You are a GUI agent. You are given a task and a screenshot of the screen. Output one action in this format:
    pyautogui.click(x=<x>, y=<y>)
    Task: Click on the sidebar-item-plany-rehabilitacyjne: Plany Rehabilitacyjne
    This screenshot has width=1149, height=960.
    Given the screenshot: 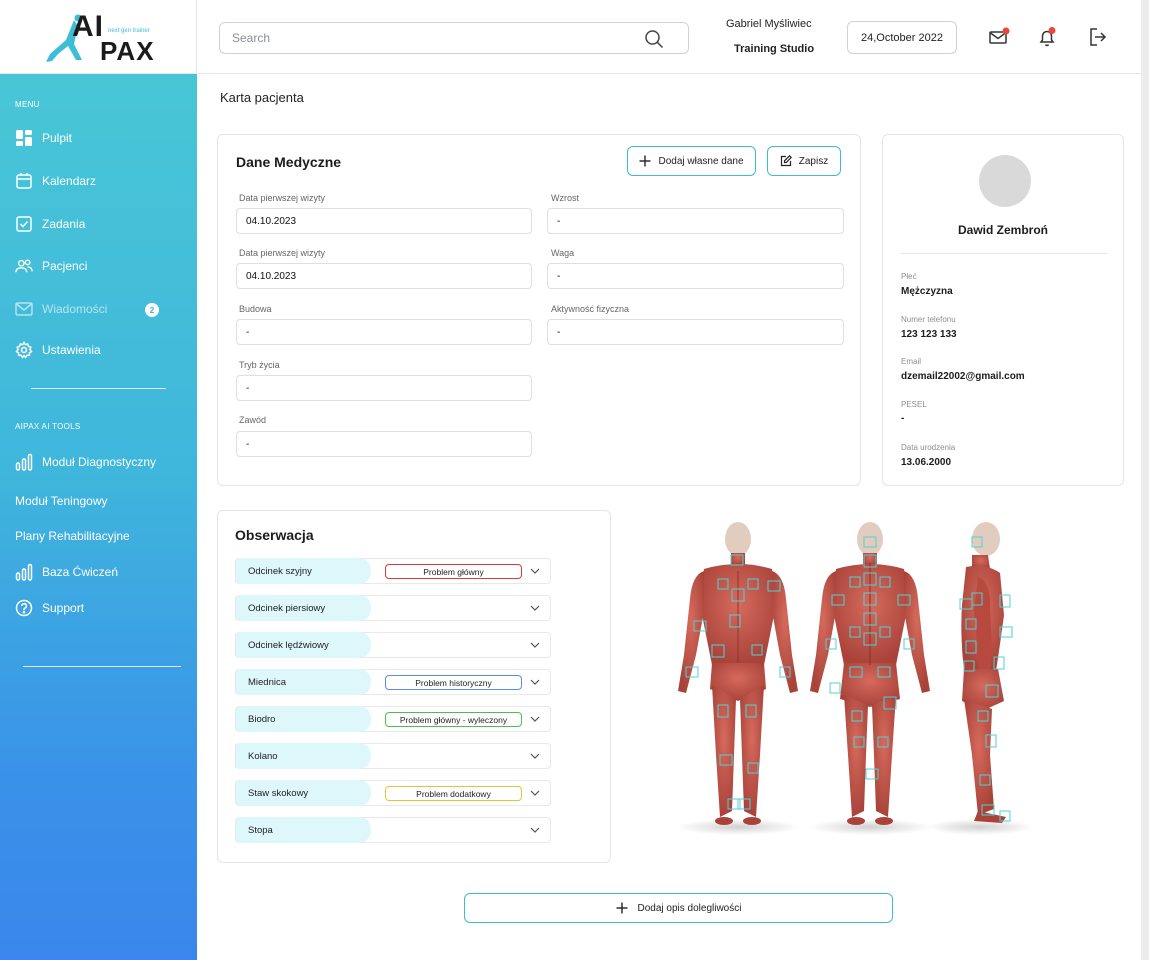 What is the action you would take?
    pyautogui.click(x=72, y=536)
    